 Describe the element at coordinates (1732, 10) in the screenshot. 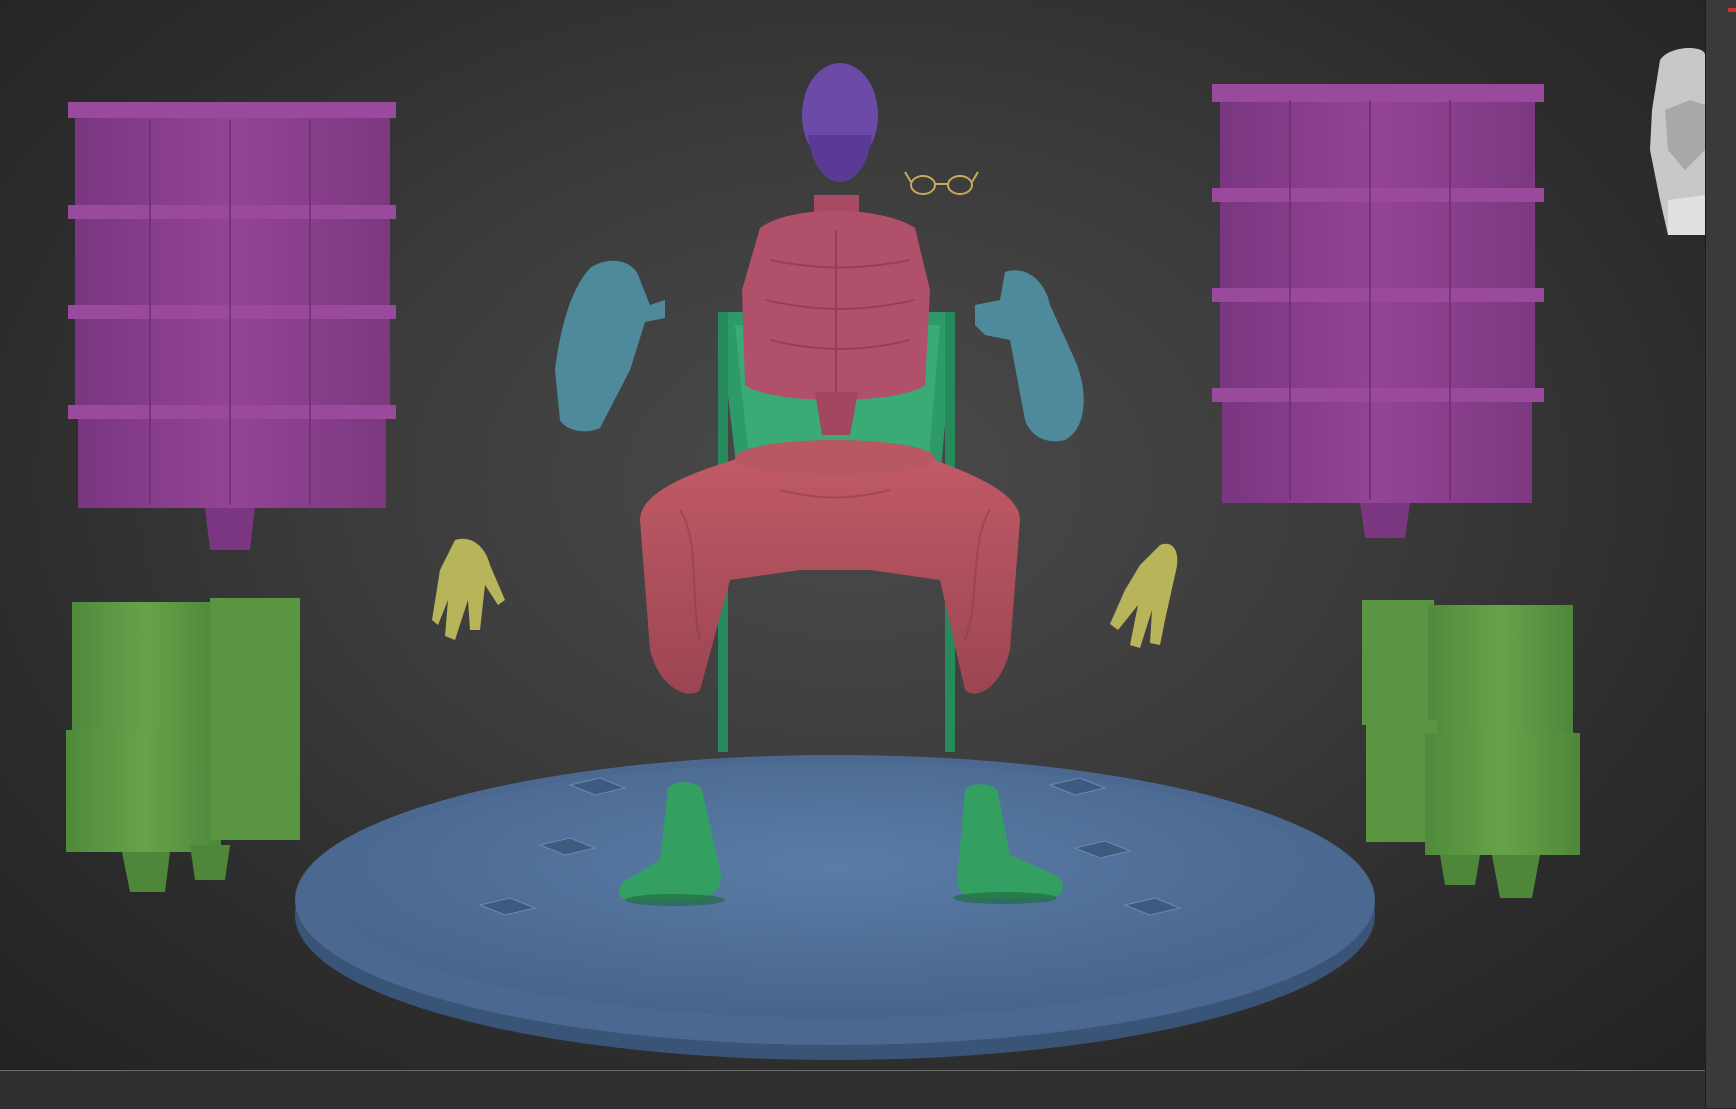

I see `corner-indicator` at that location.